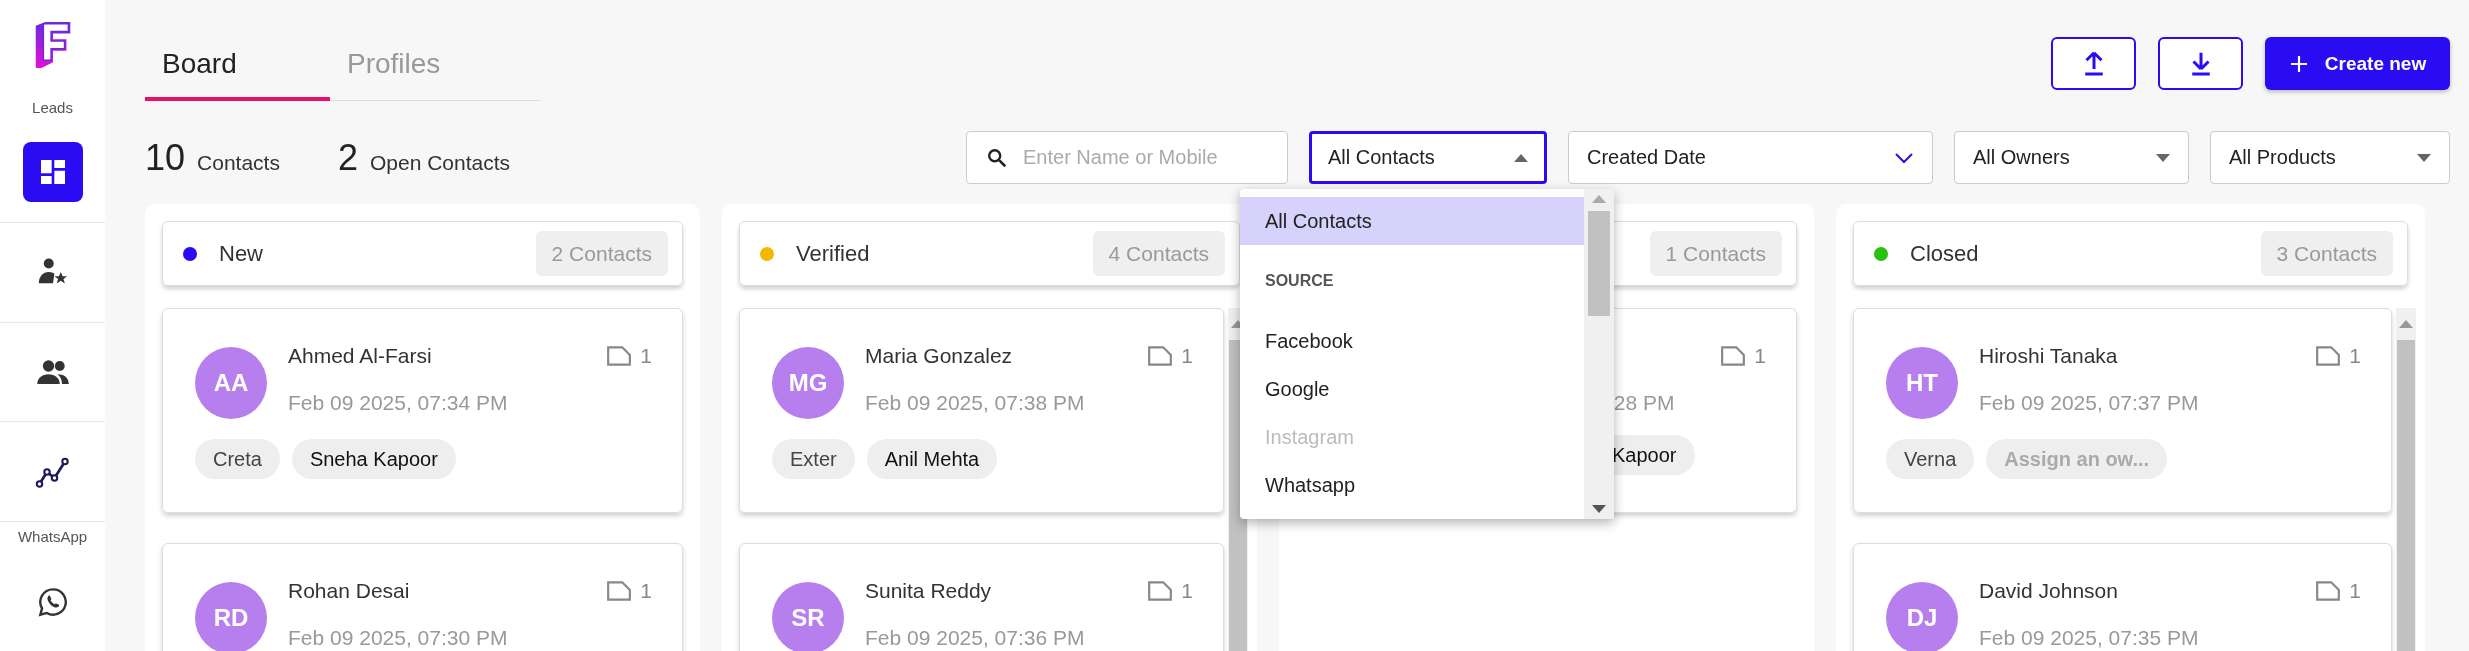  What do you see at coordinates (2093, 63) in the screenshot?
I see `upload-button` at bounding box center [2093, 63].